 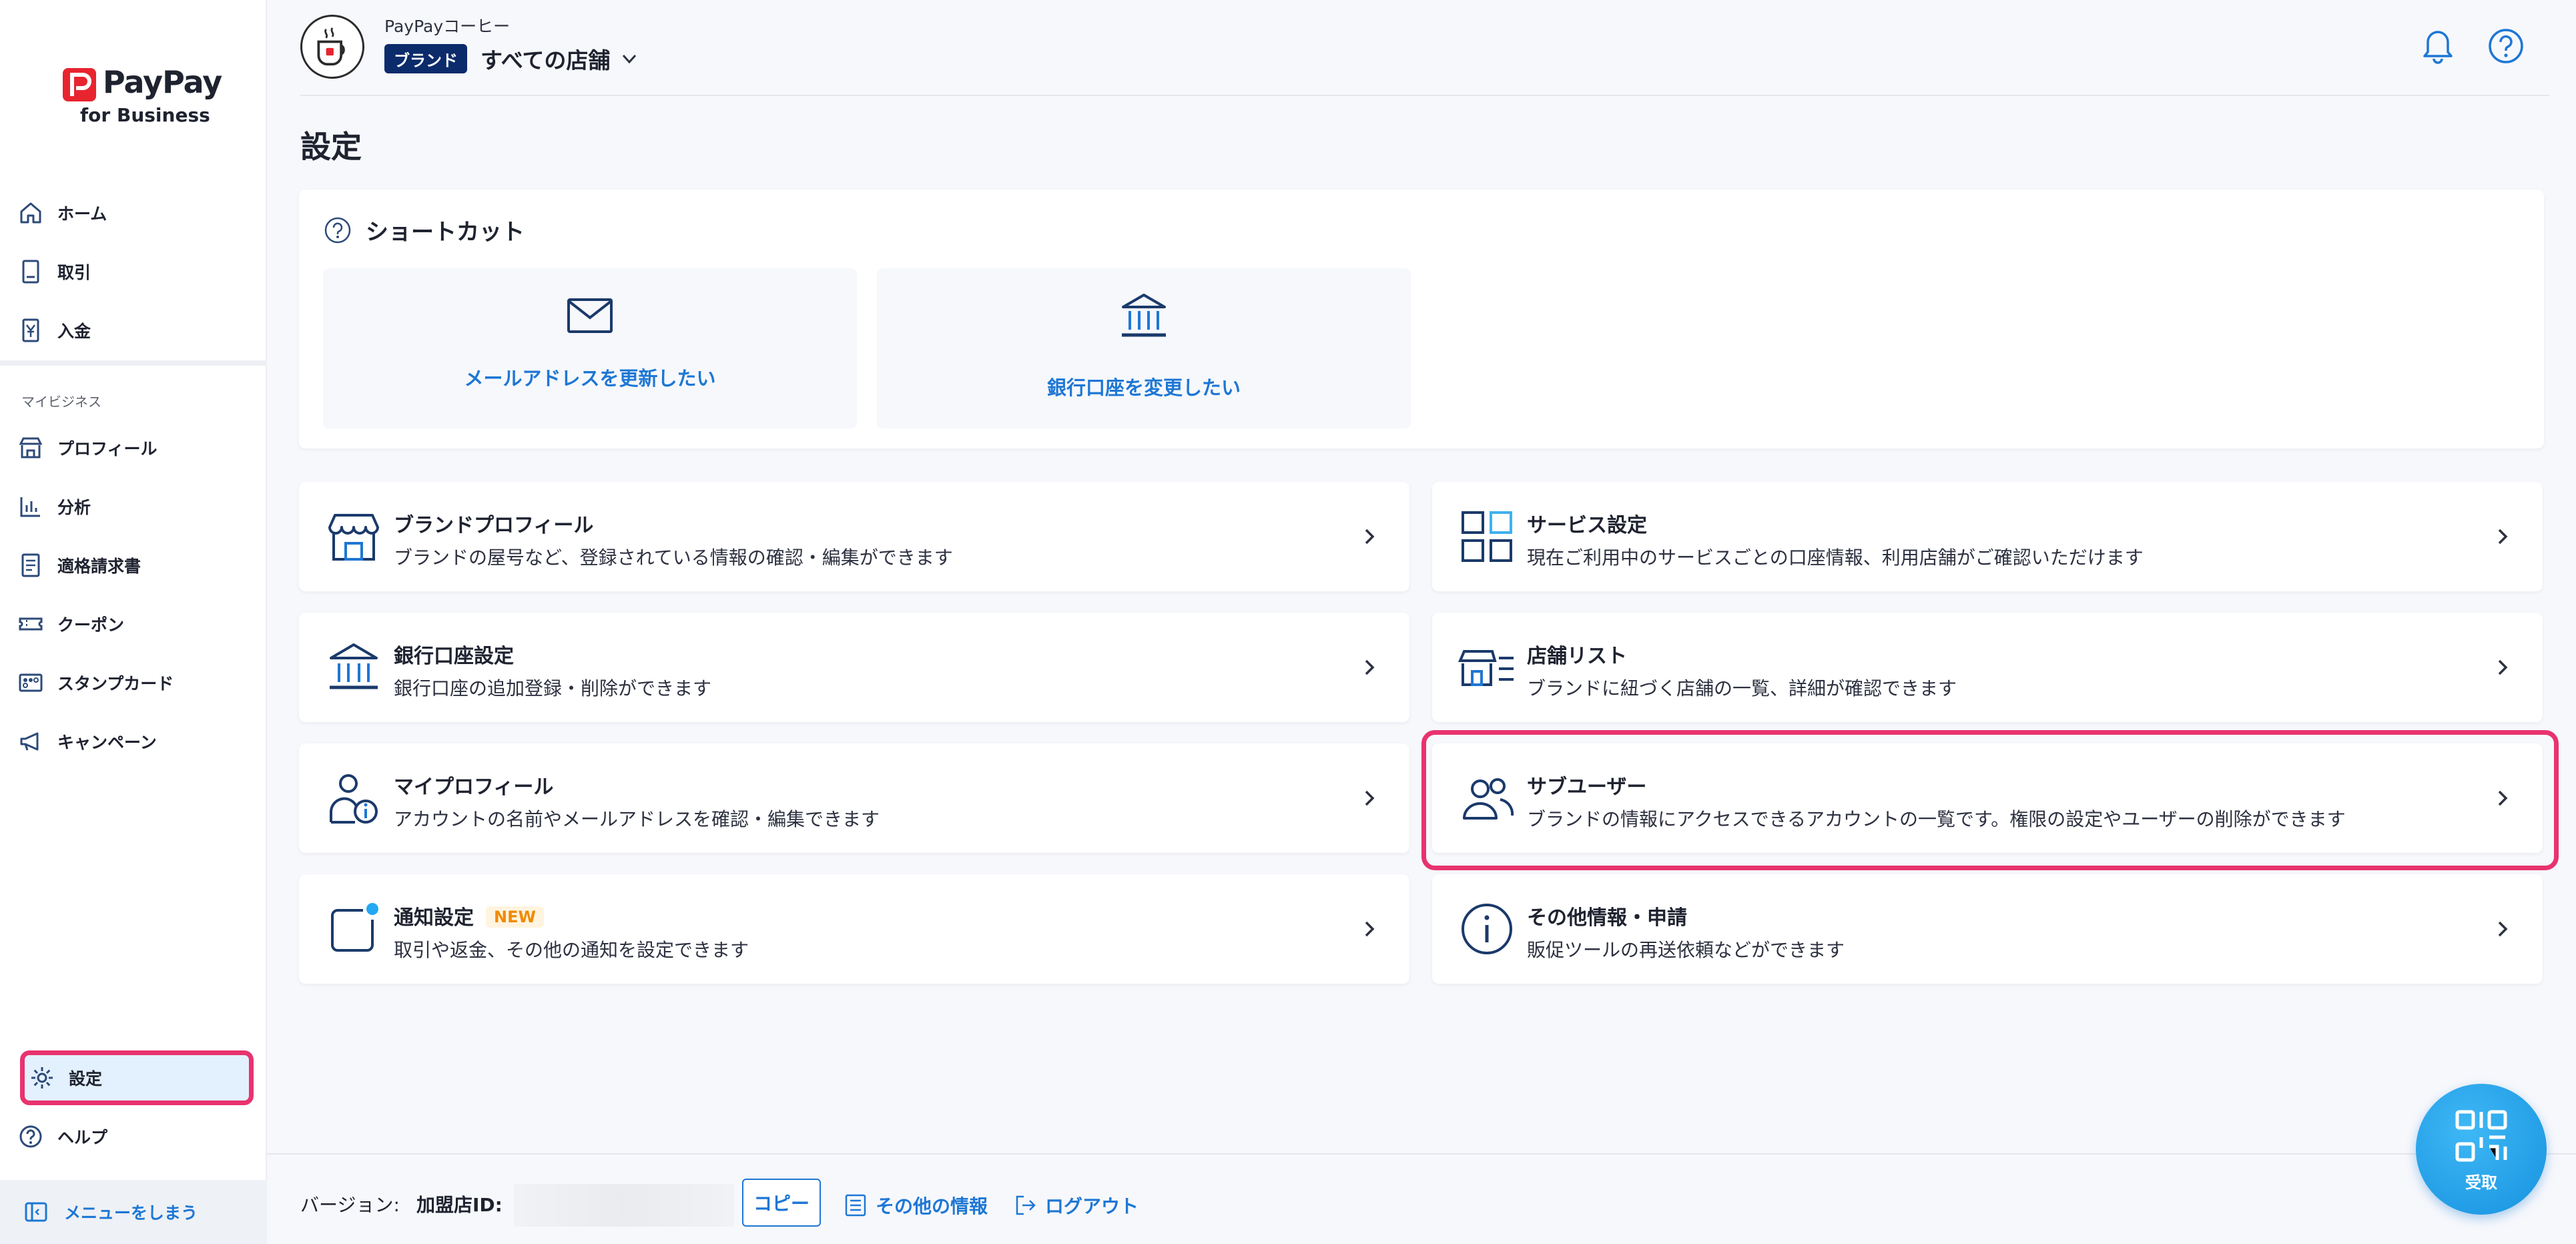 I want to click on card-title: 銀行口座設定, so click(x=454, y=656).